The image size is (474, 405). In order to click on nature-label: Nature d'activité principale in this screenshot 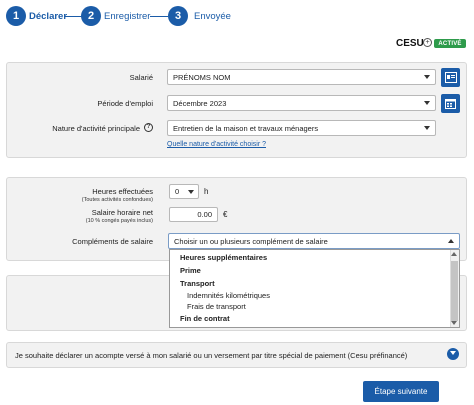, I will do `click(96, 128)`.